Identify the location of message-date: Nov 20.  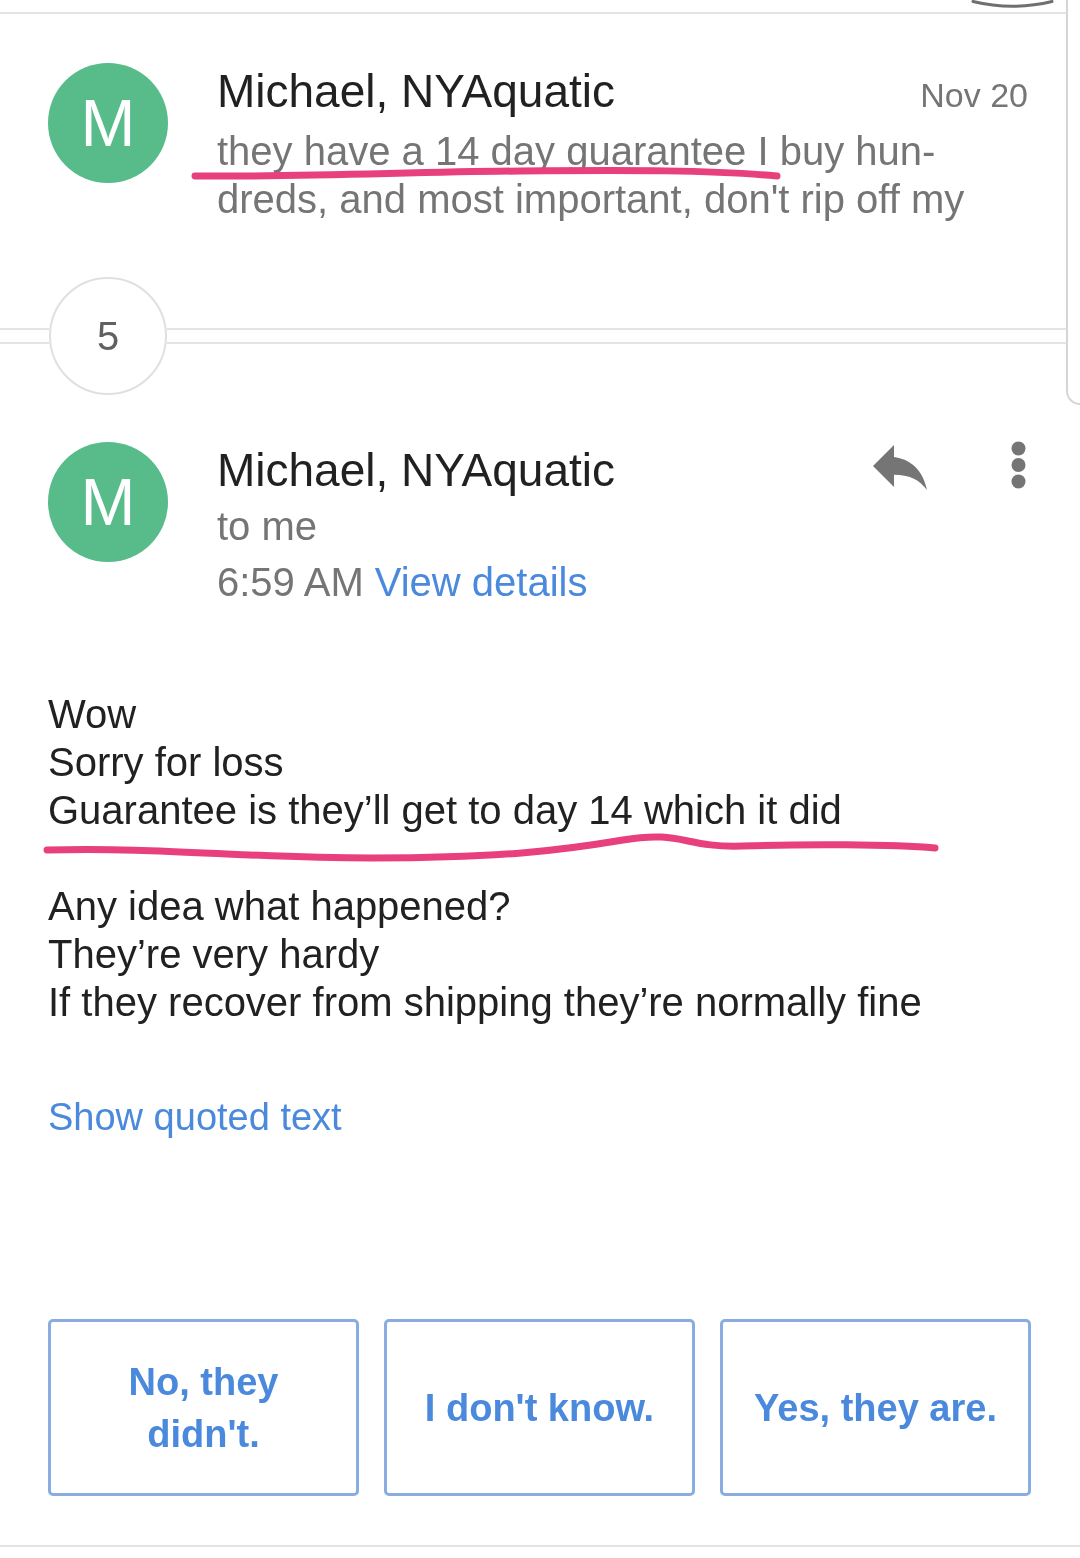
(974, 95).